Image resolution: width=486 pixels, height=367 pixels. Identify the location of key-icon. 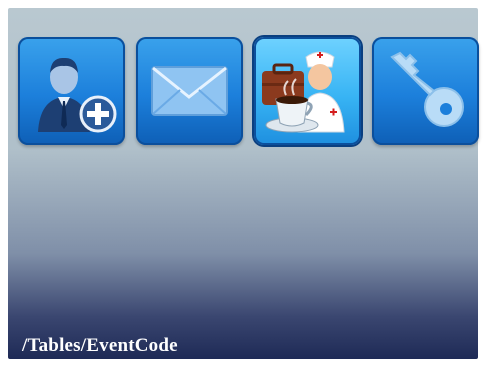
(427, 89).